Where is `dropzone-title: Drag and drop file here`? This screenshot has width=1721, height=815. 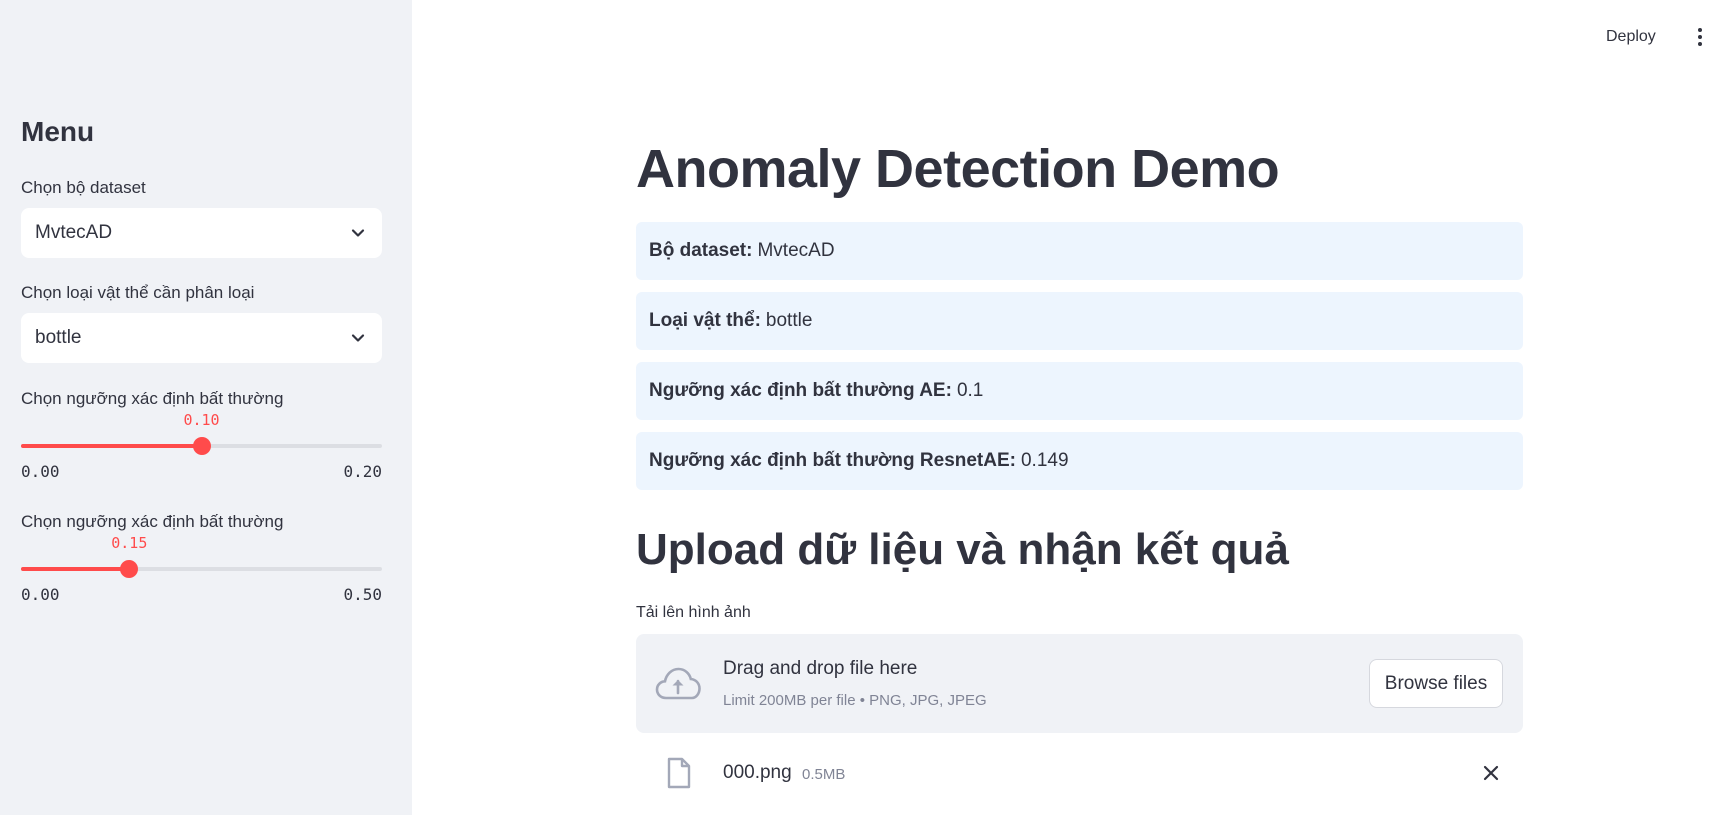
dropzone-title: Drag and drop file here is located at coordinates (820, 668).